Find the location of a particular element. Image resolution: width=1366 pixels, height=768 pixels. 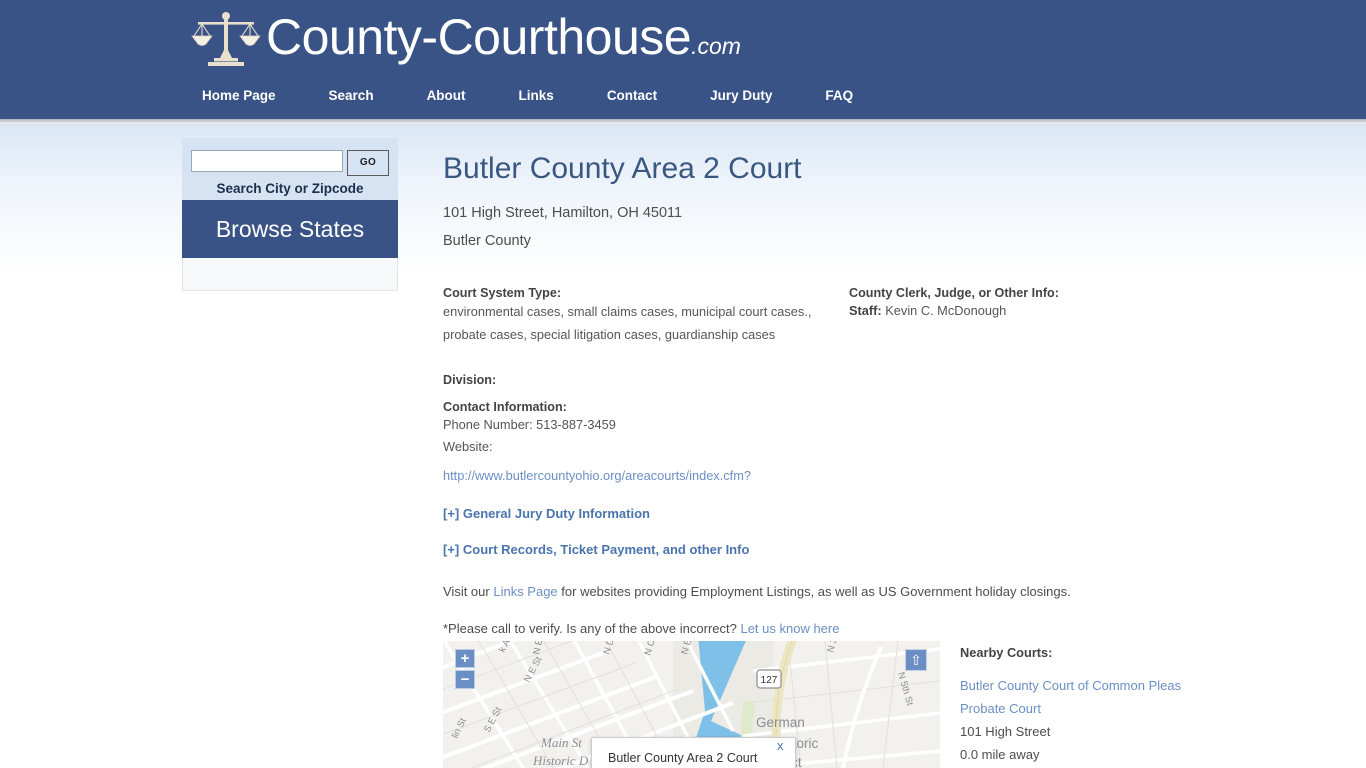

svg-text: Main St is located at coordinates (561, 742).